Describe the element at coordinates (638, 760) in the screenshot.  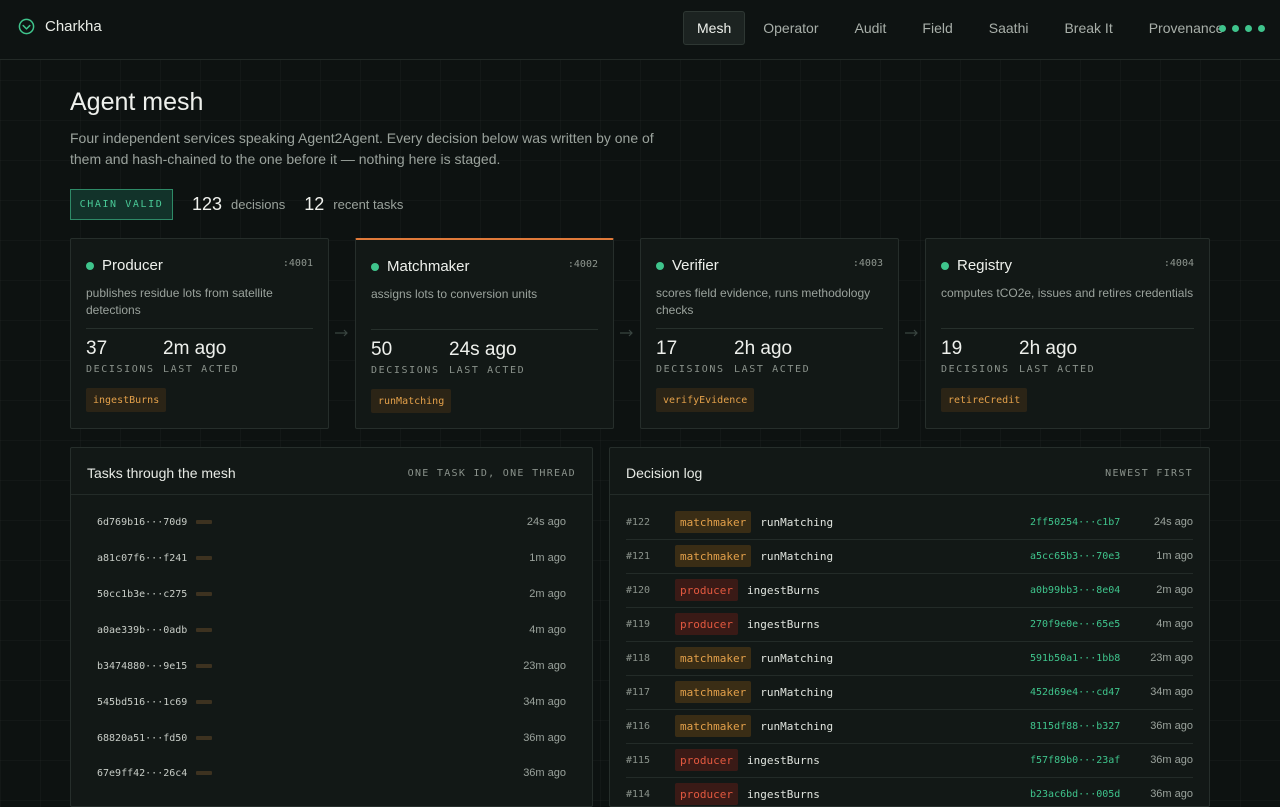
I see `decision-number: #115` at that location.